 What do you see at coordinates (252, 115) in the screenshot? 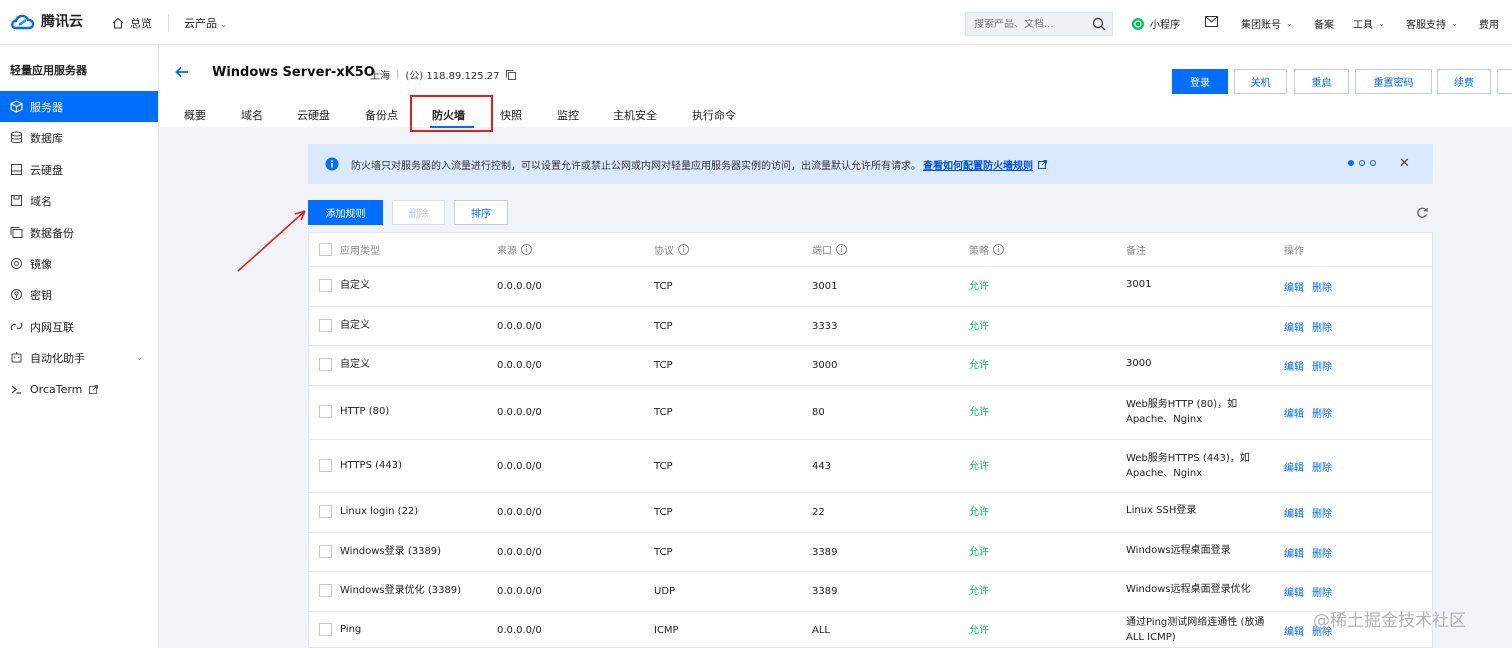
I see `tab-domain: 域名` at bounding box center [252, 115].